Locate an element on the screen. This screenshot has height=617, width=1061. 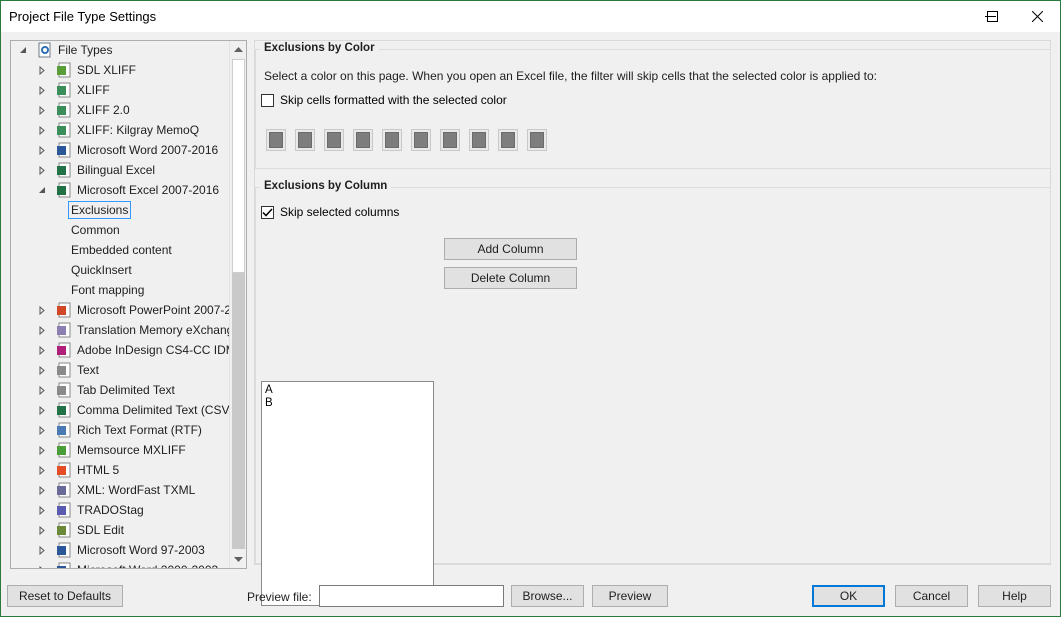
tree-item-label: Bilingual Excel is located at coordinates (116, 170).